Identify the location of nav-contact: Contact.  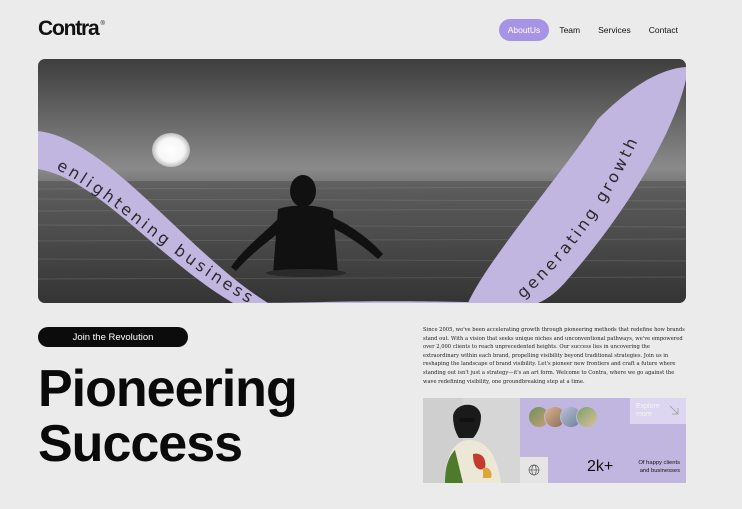
(663, 30).